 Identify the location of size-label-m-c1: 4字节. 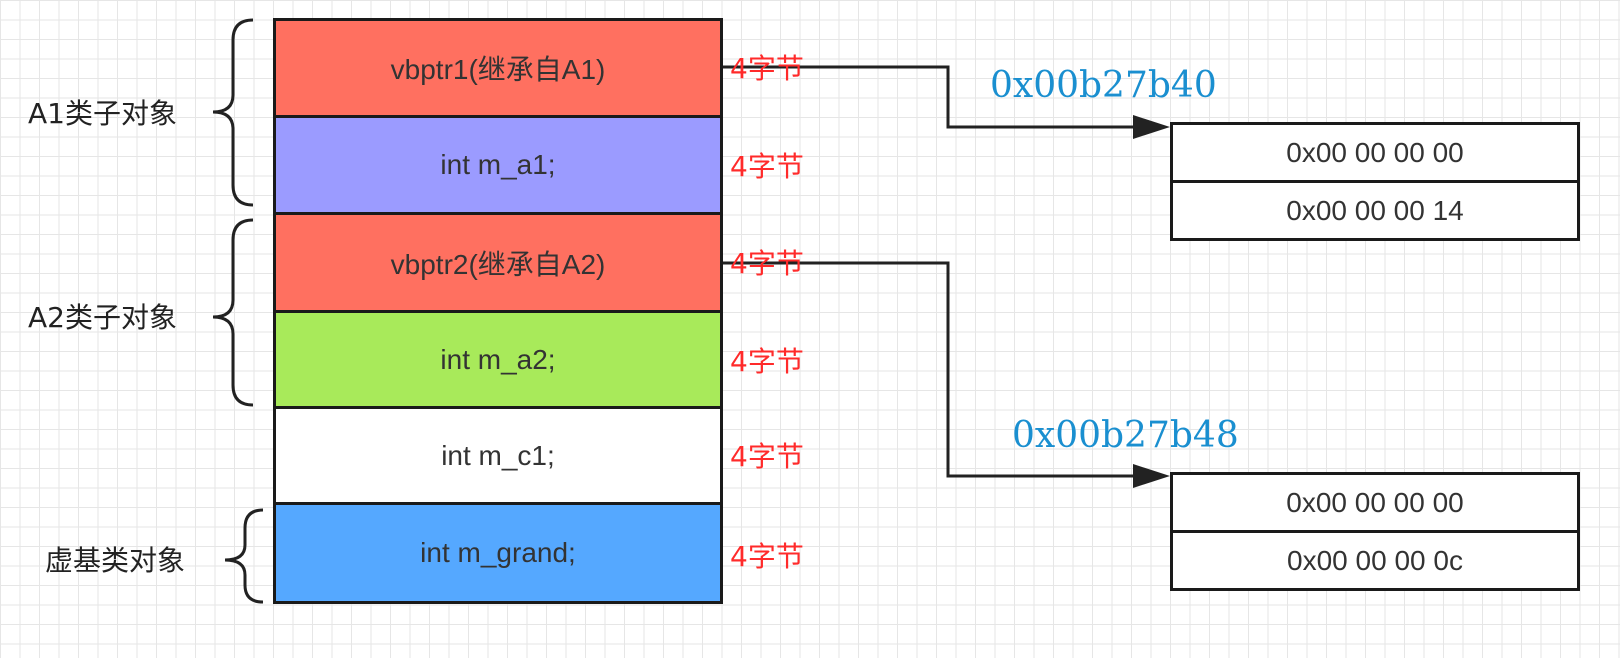
(767, 456).